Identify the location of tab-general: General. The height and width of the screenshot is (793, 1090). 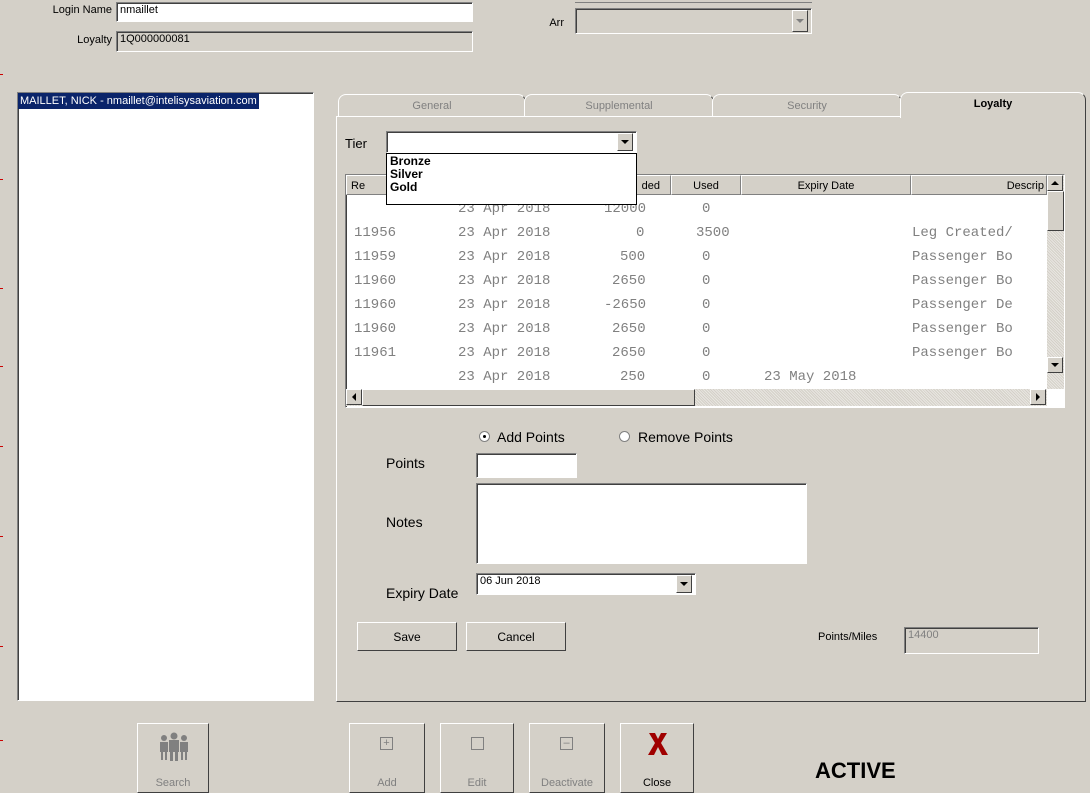
(432, 105).